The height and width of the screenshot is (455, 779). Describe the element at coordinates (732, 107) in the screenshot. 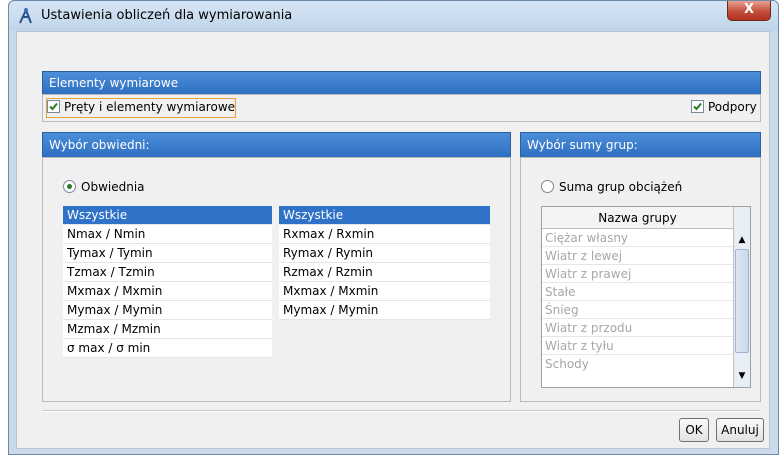

I see `supports-checkbox-label: Podpory` at that location.